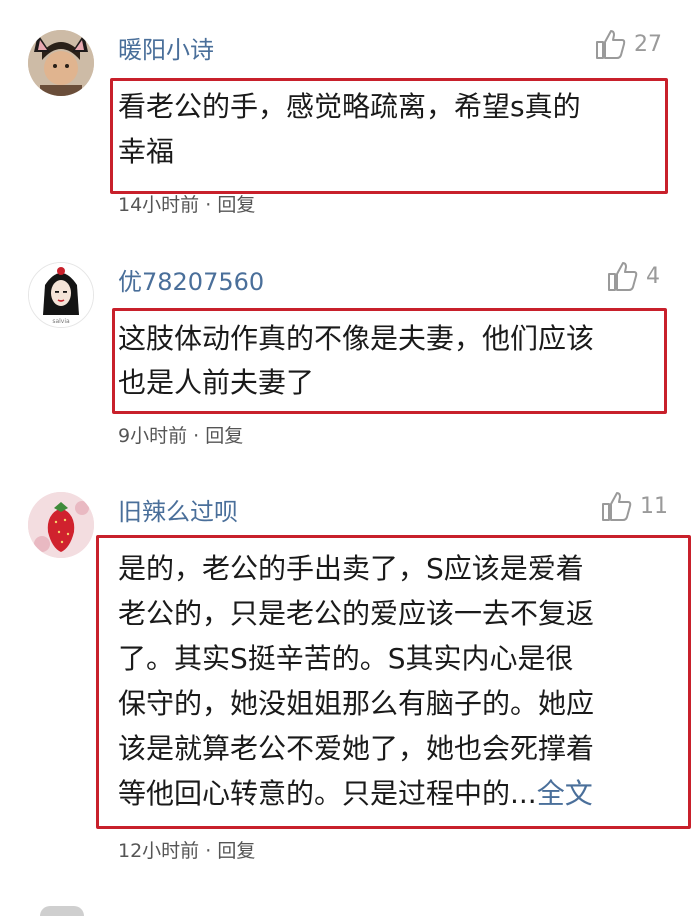 The height and width of the screenshot is (916, 696). Describe the element at coordinates (565, 793) in the screenshot. I see `expand-full-text-link: 全文` at that location.